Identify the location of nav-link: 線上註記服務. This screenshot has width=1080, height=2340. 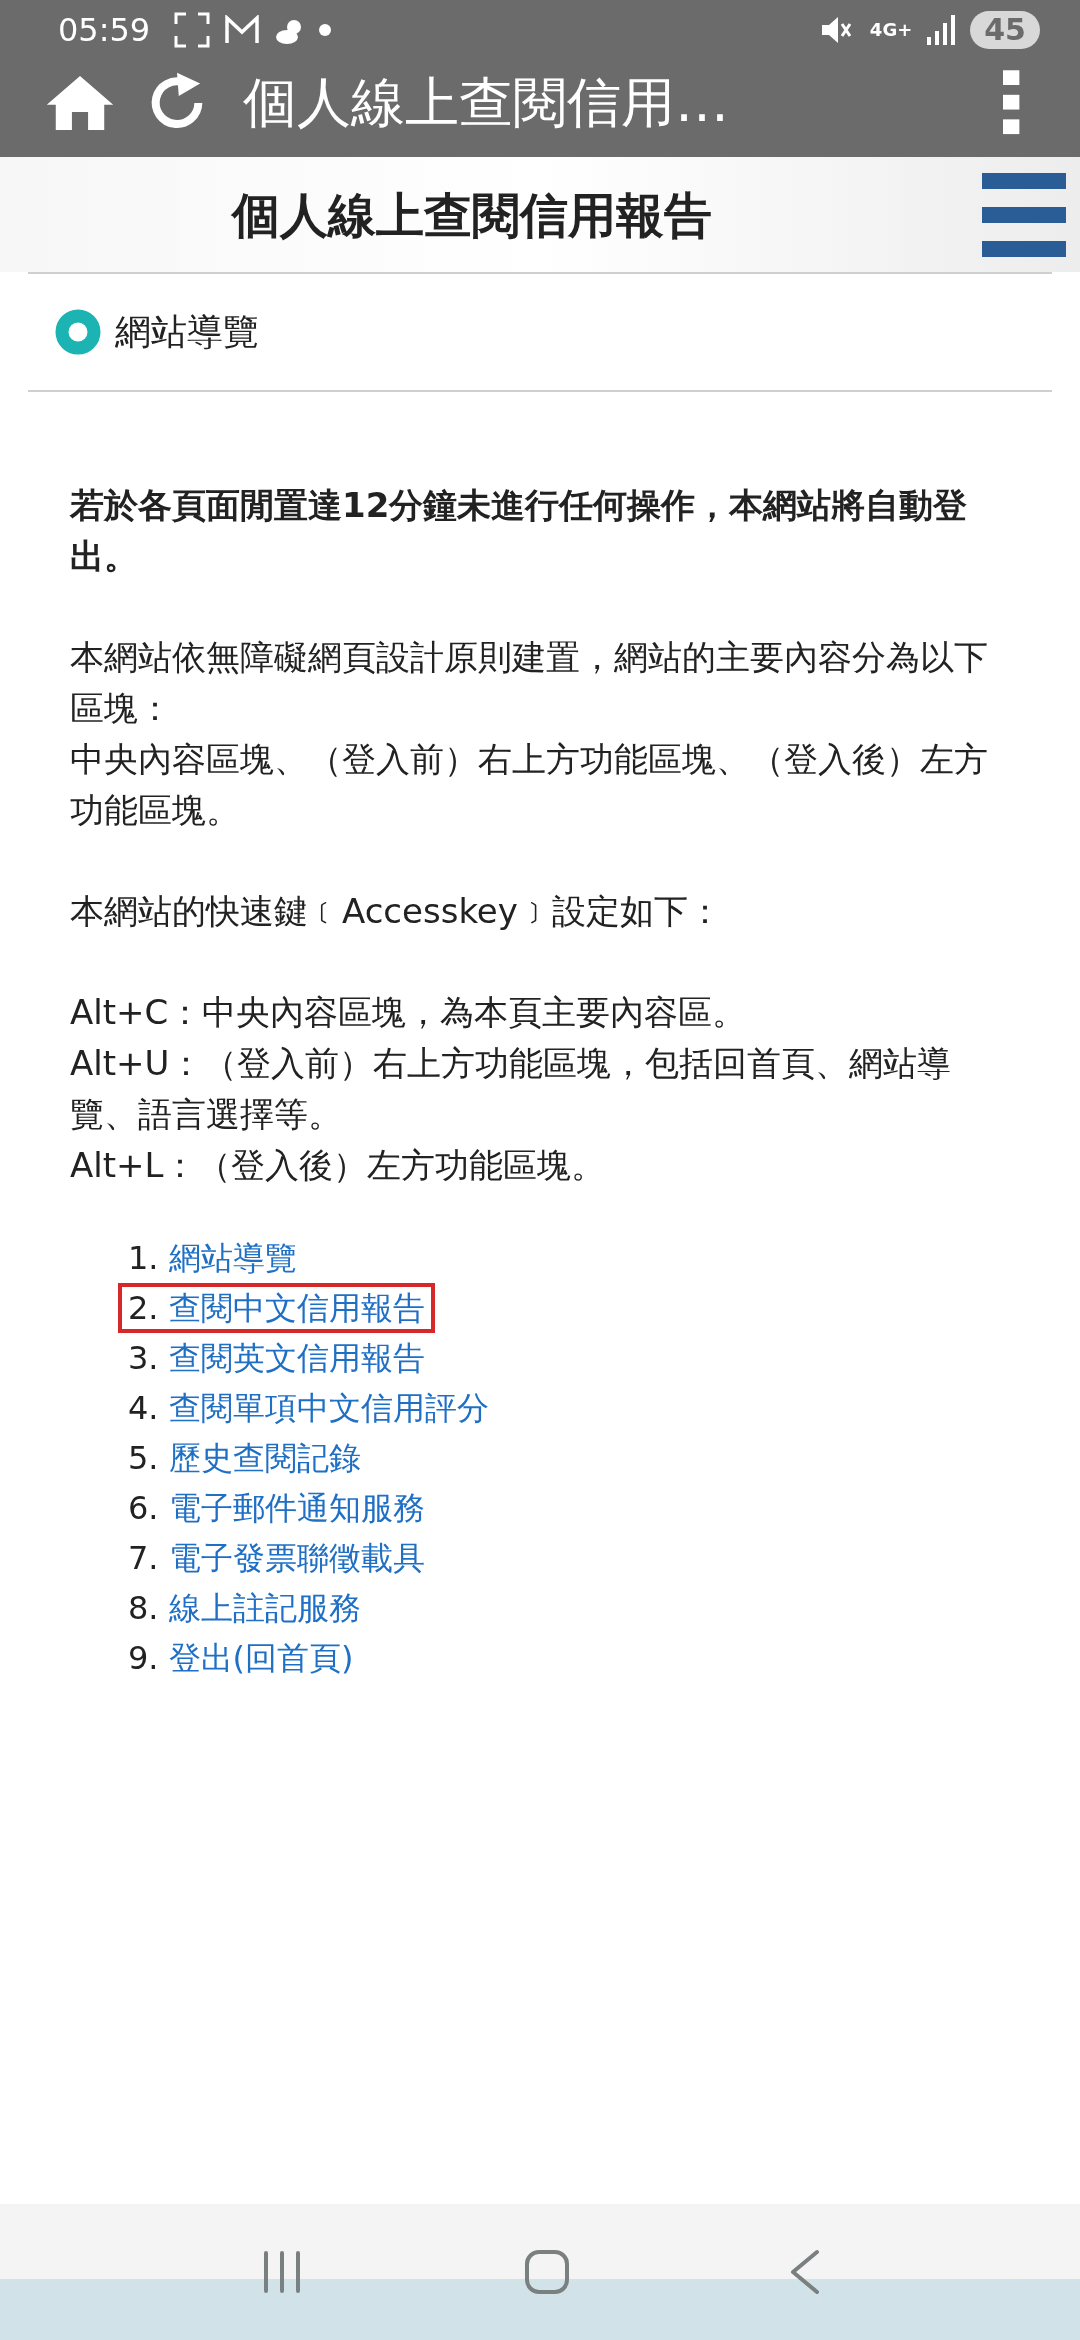
(264, 1608).